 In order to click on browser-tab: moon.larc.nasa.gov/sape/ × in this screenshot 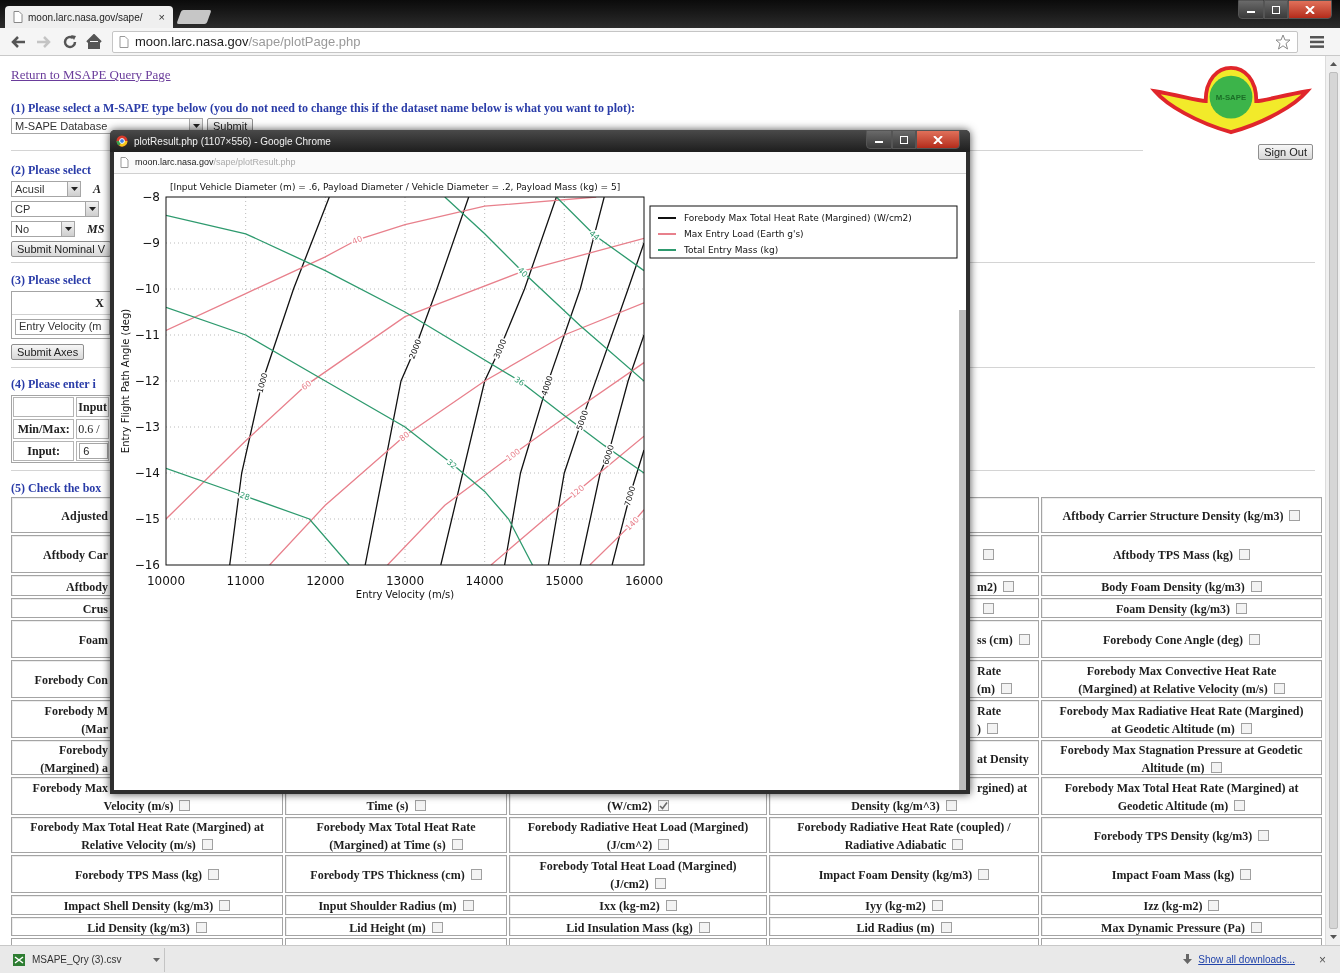, I will do `click(89, 17)`.